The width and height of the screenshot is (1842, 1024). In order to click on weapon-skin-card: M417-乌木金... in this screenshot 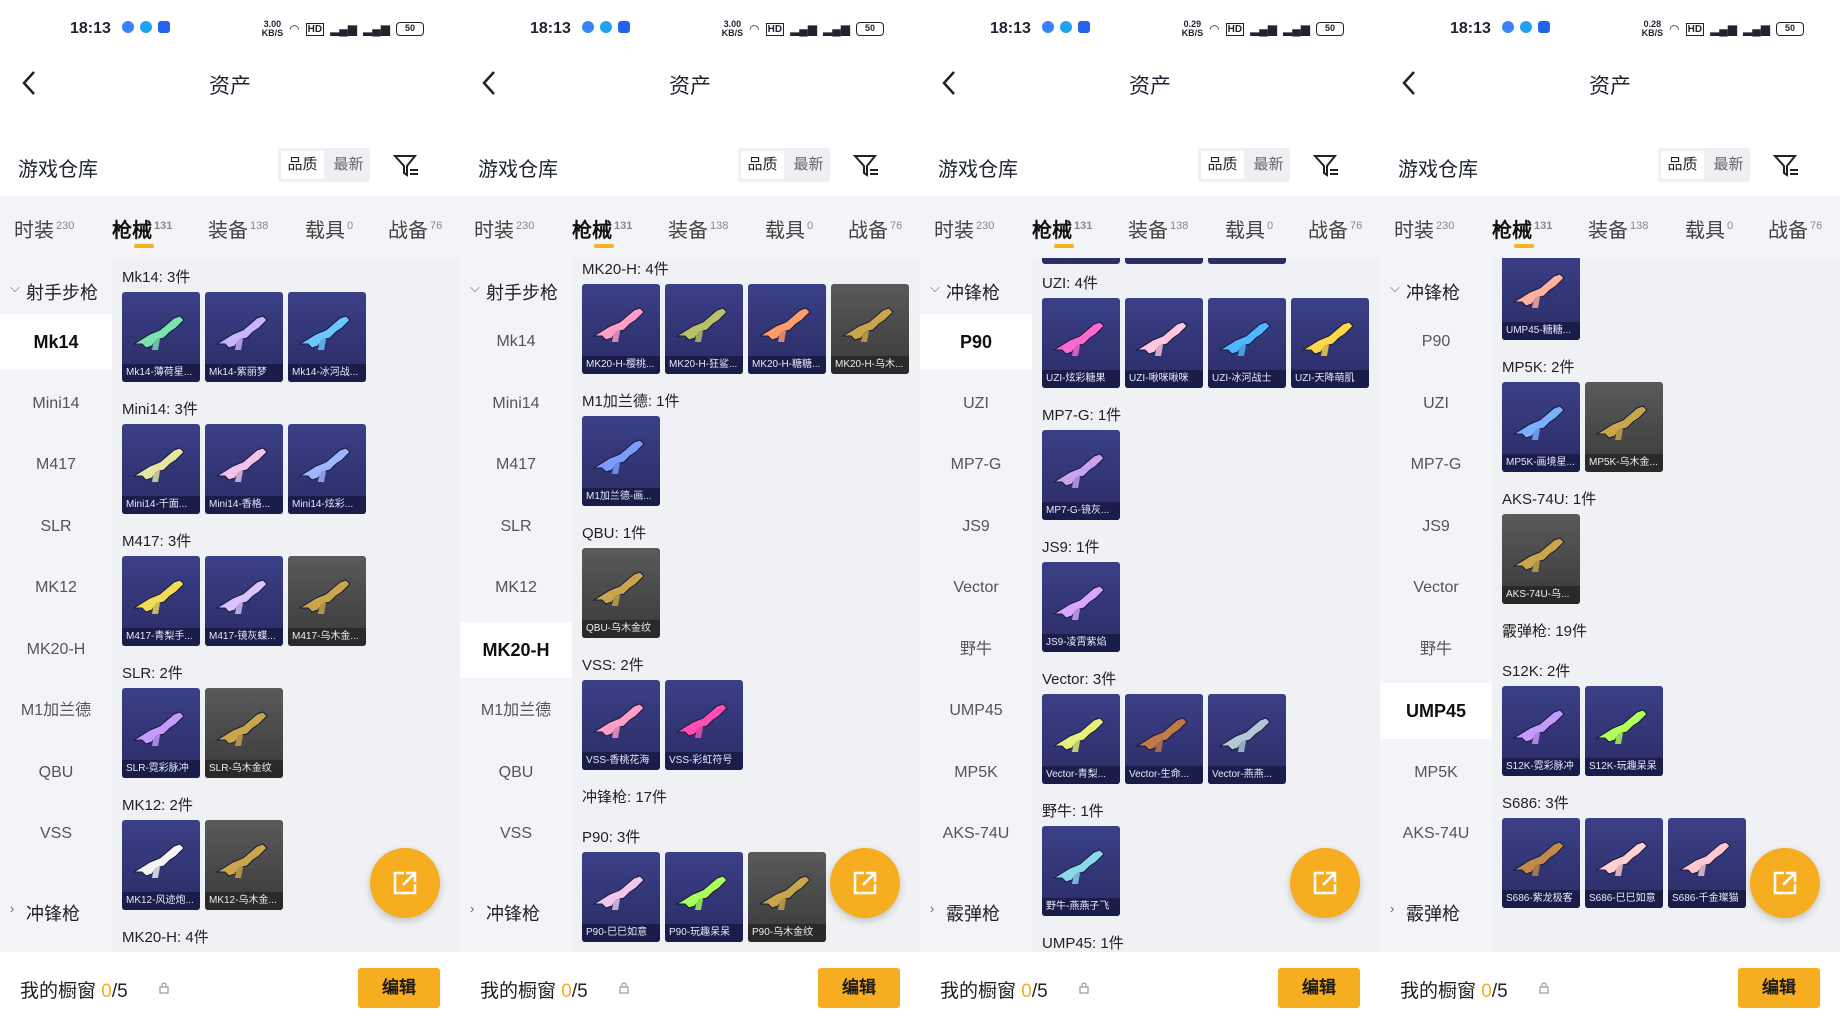, I will do `click(327, 601)`.